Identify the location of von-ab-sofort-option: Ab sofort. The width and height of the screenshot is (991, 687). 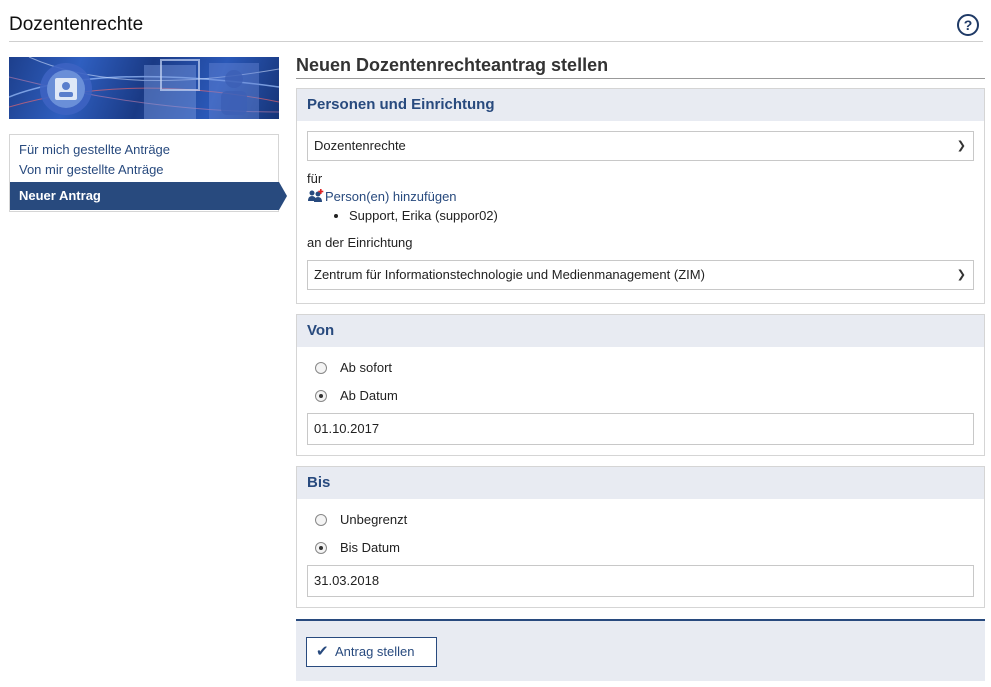
(640, 368).